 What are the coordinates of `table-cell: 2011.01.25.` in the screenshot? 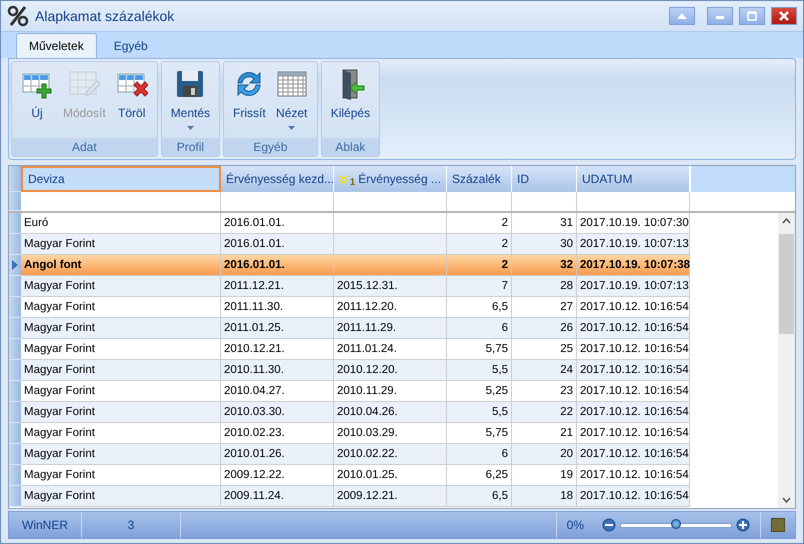 It's located at (254, 328).